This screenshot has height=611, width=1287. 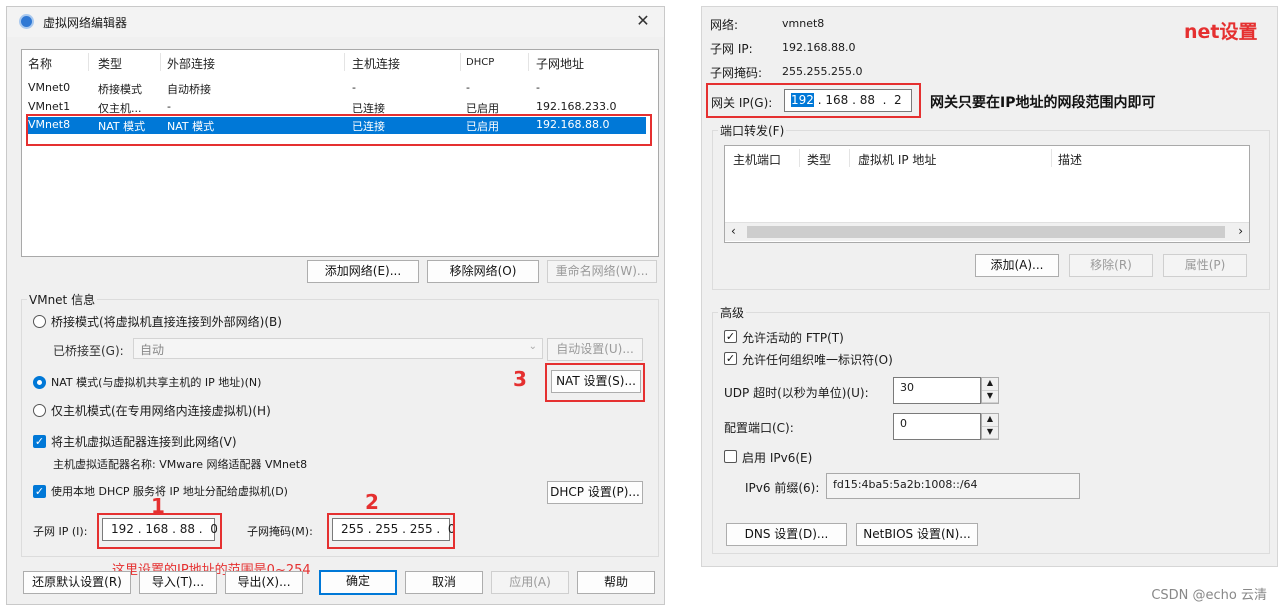 I want to click on horizontal-scrollbar: ‹ ›, so click(x=987, y=231).